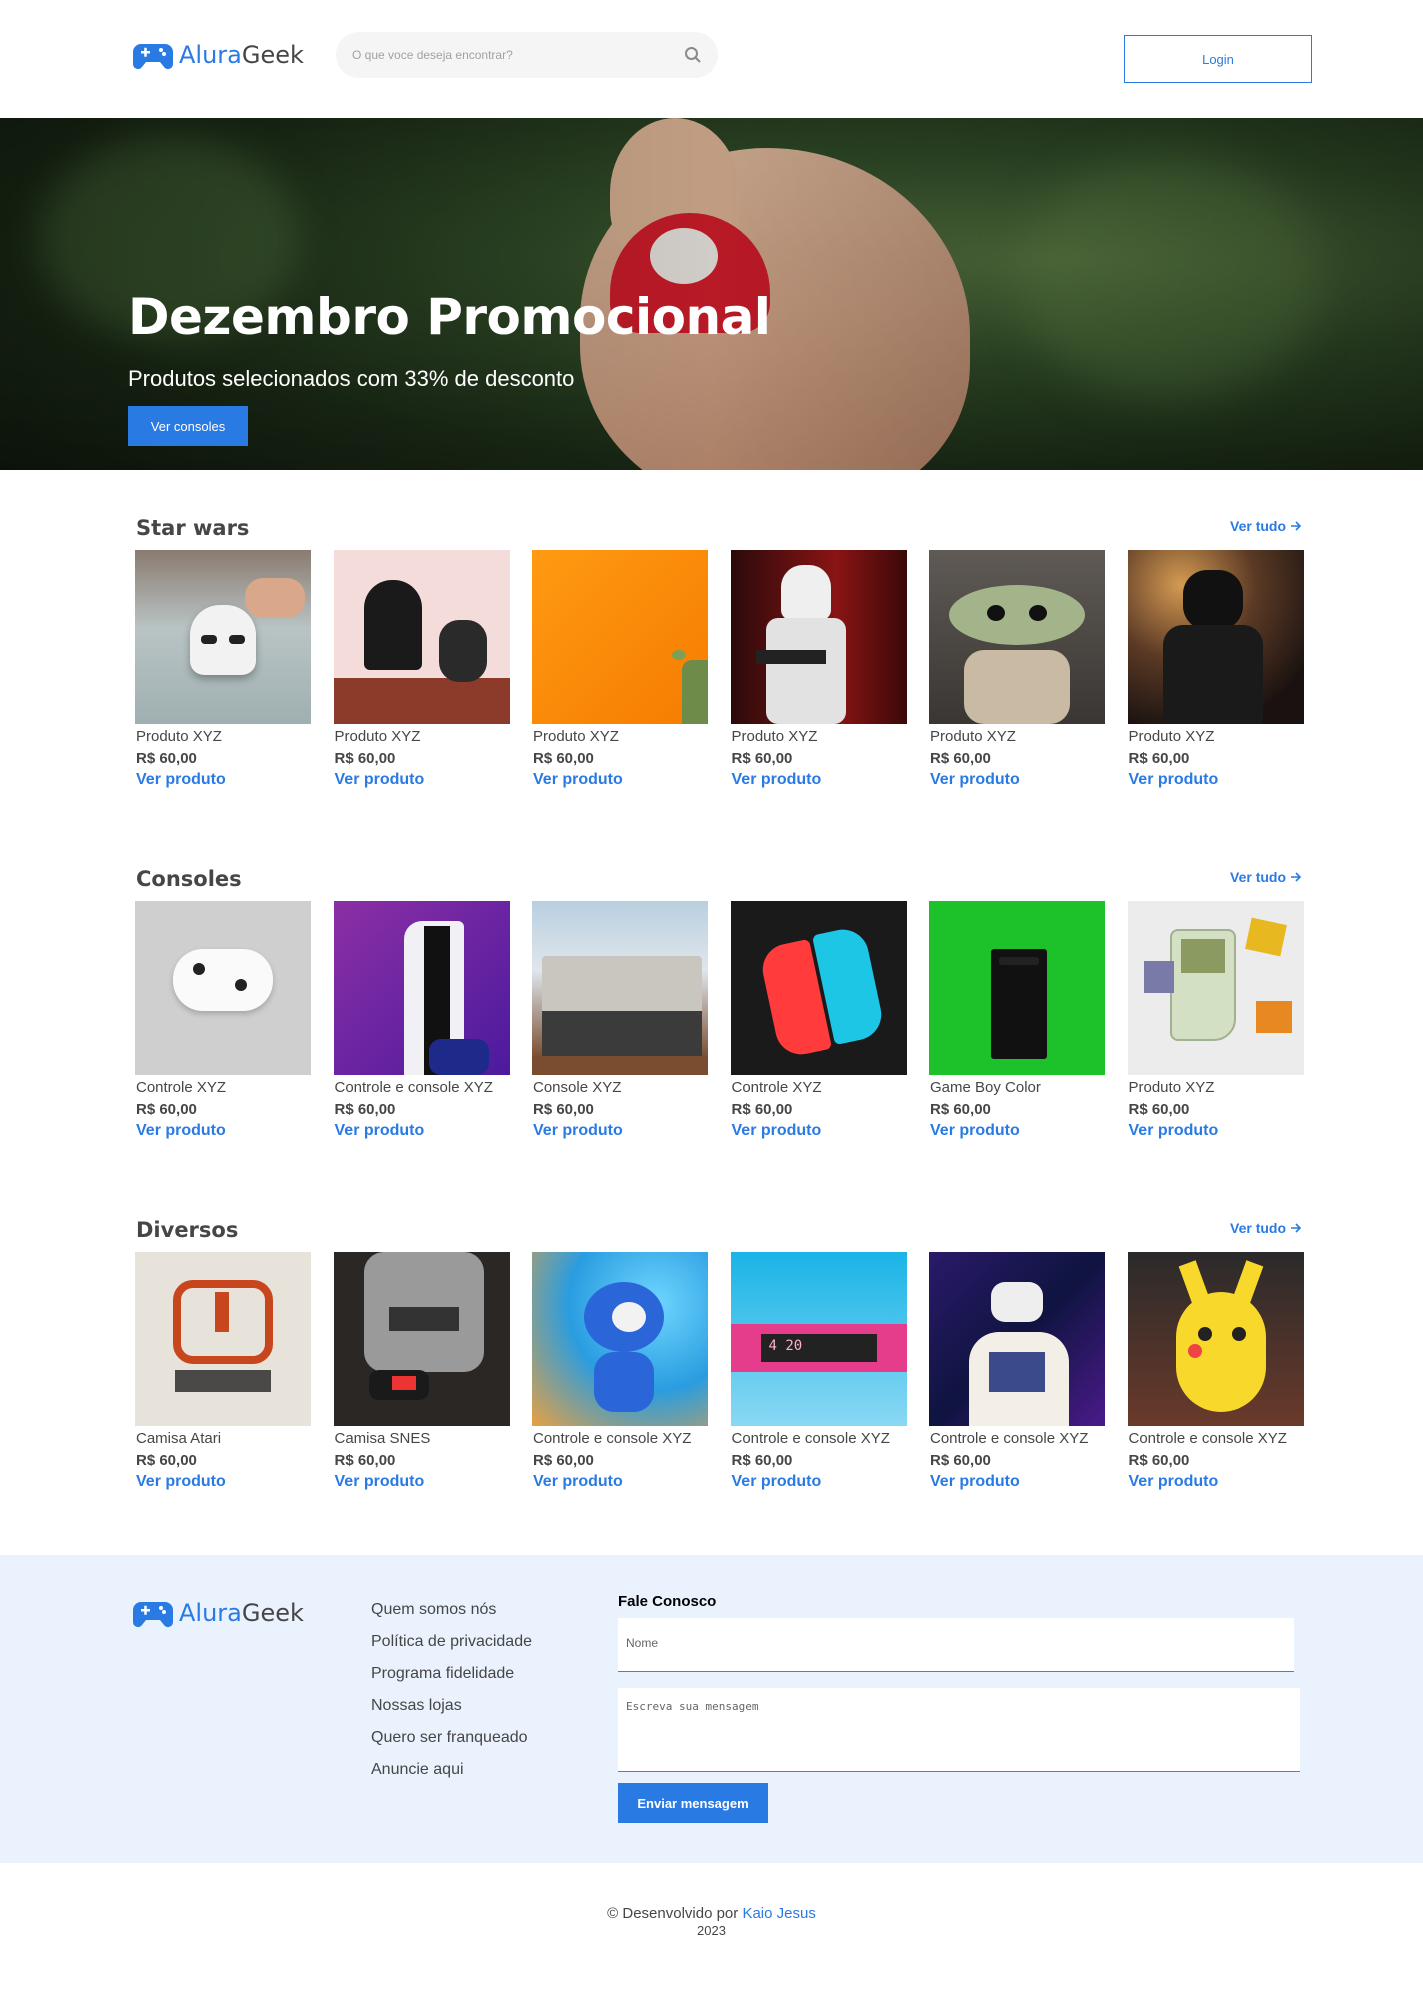  What do you see at coordinates (956, 1645) in the screenshot?
I see `name-input: Nome` at bounding box center [956, 1645].